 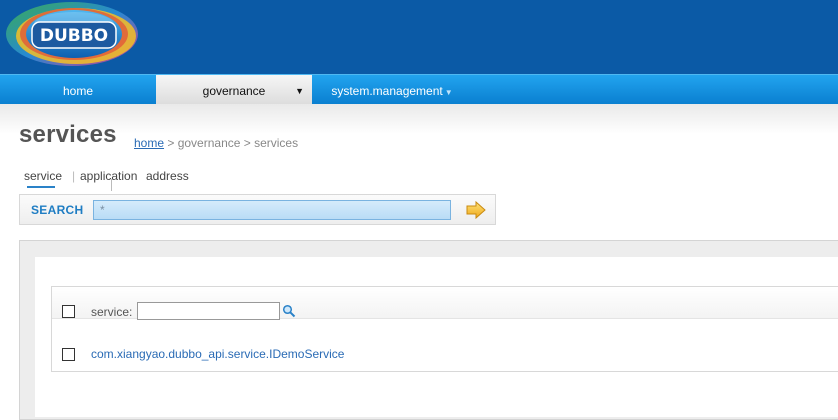 I want to click on tab-address: address, so click(x=167, y=176).